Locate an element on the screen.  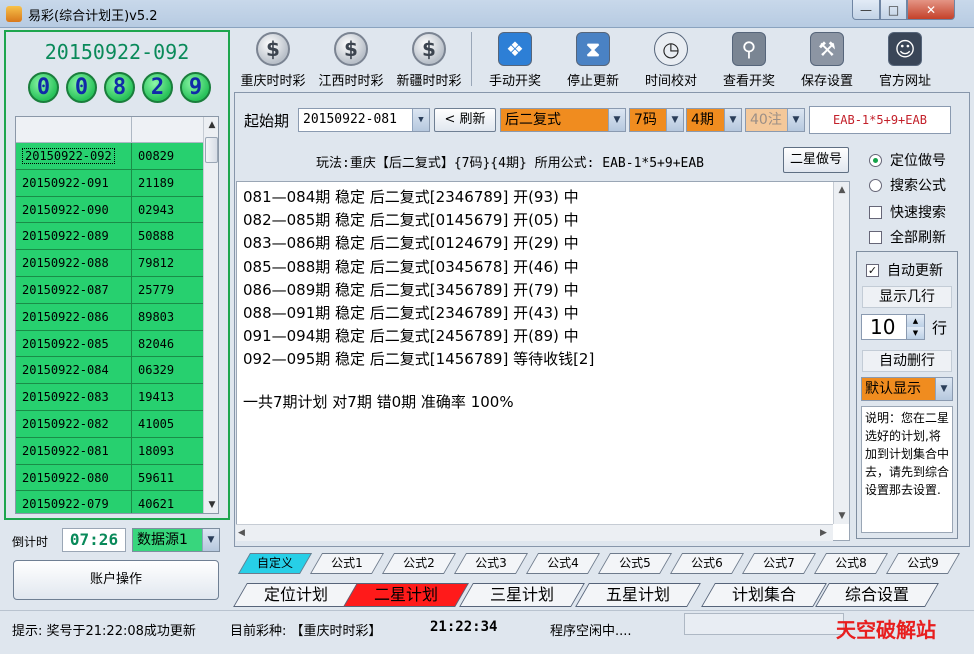
maximize-button: □ is located at coordinates (893, 10).